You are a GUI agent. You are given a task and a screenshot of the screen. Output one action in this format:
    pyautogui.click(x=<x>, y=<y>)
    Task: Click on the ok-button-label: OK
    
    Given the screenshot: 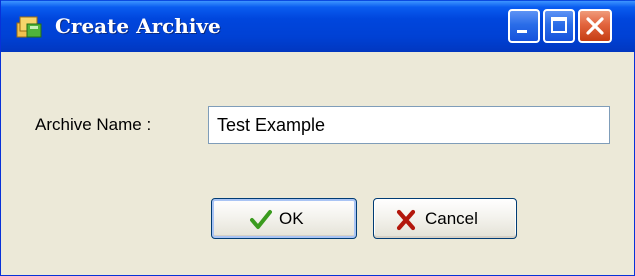 What is the action you would take?
    pyautogui.click(x=291, y=218)
    